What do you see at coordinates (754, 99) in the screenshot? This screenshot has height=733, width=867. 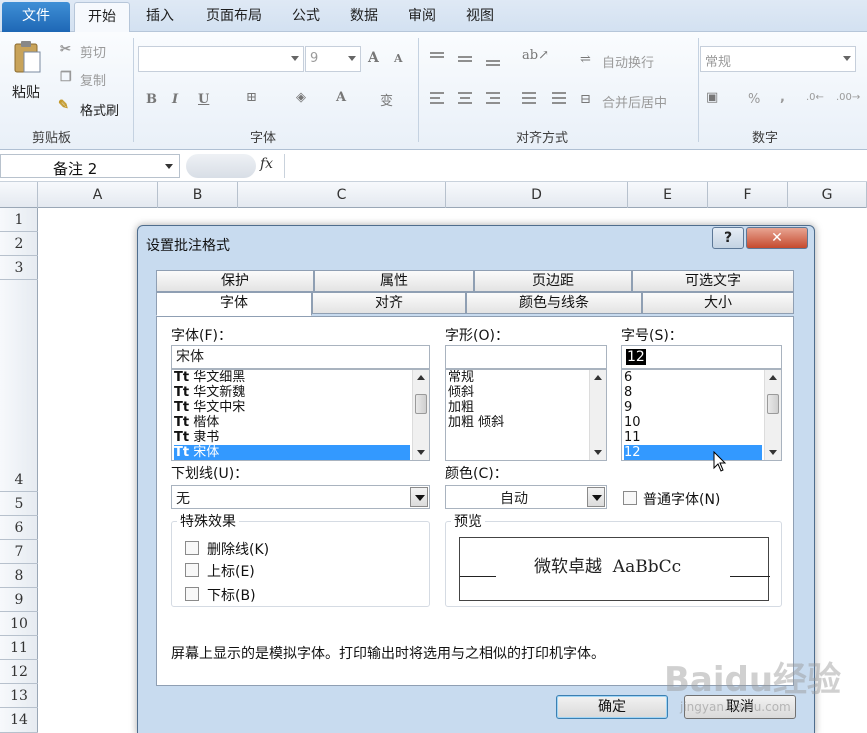 I see `percent-button: %` at bounding box center [754, 99].